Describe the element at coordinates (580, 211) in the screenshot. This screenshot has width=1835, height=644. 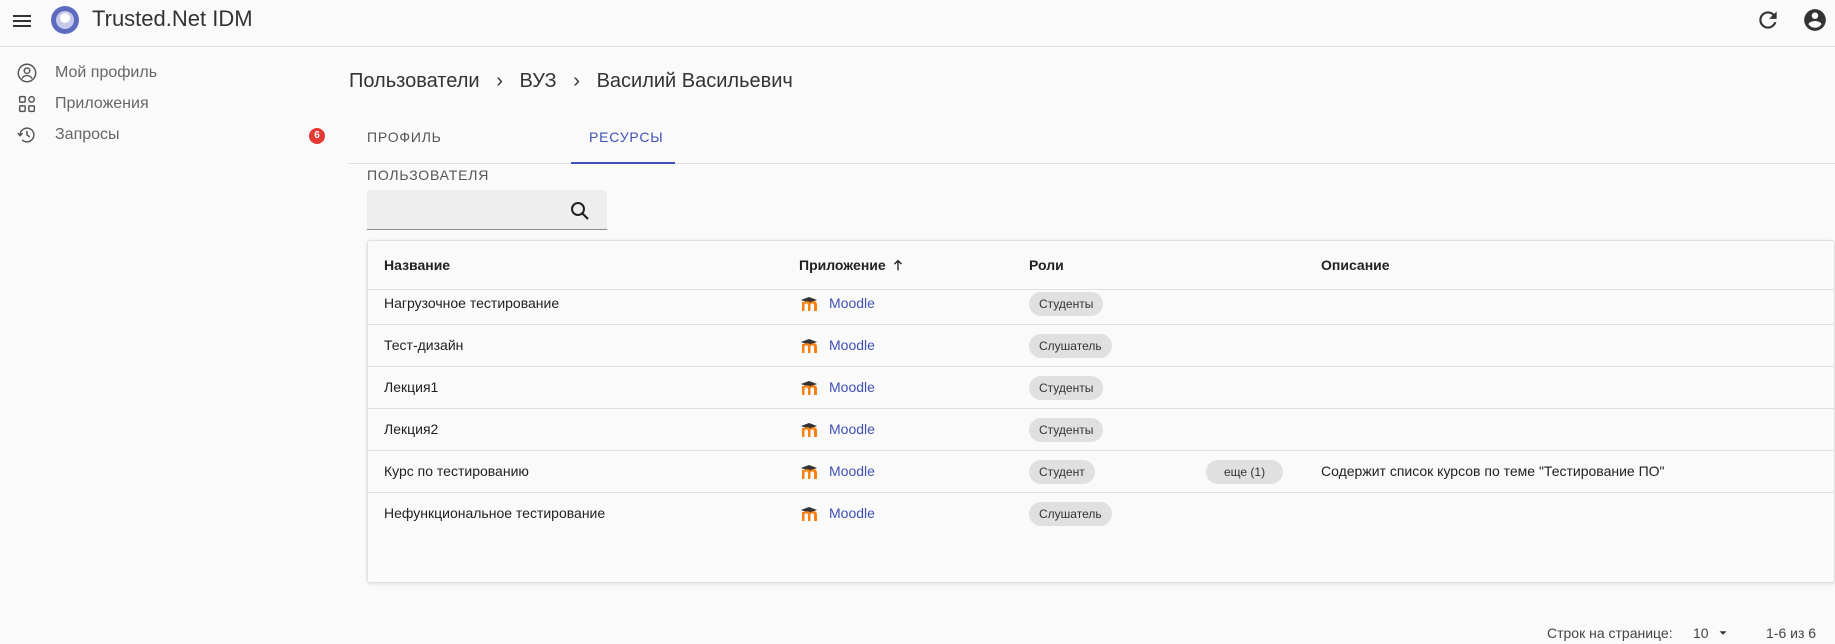
I see `search-icon` at that location.